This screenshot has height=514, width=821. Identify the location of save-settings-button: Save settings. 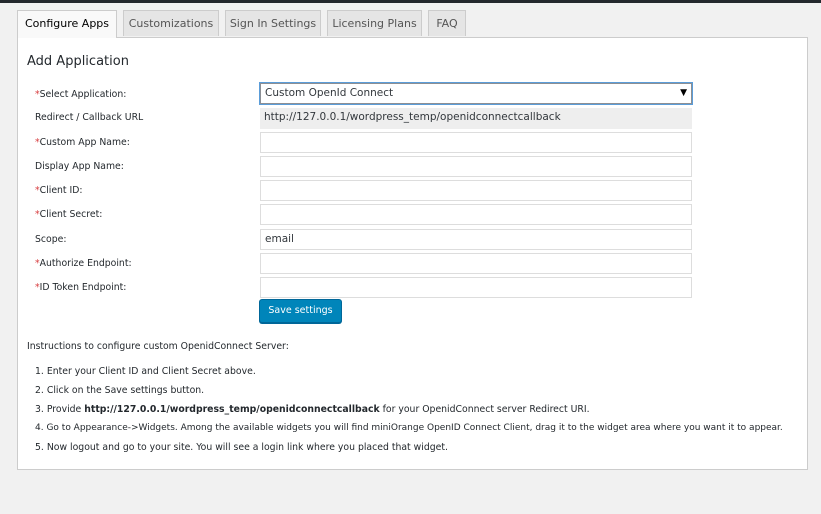
(300, 311).